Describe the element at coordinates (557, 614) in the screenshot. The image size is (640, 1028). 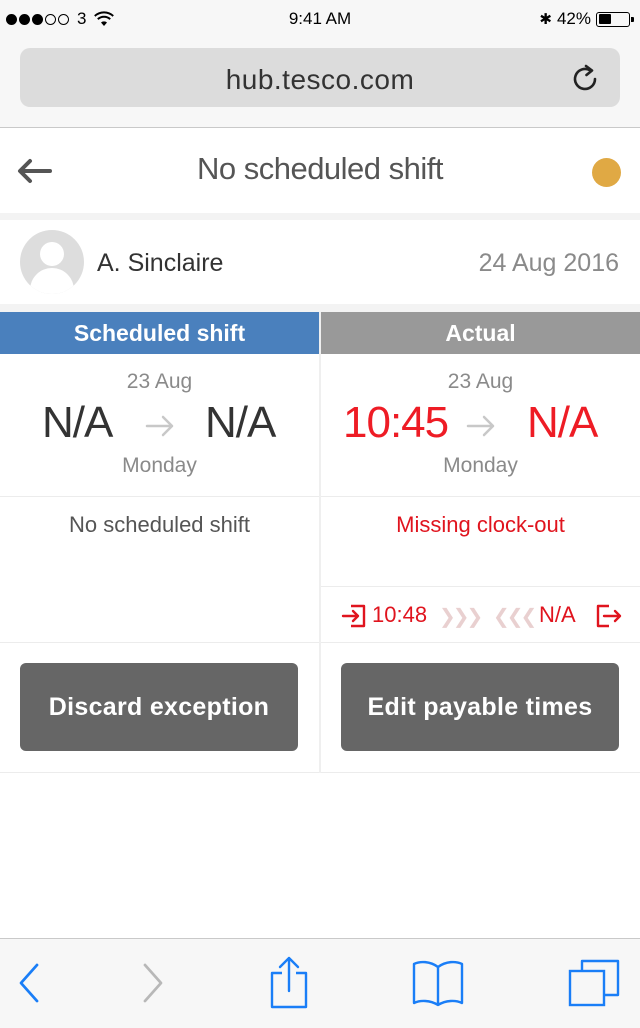
I see `clock-out-time: N/A` at that location.